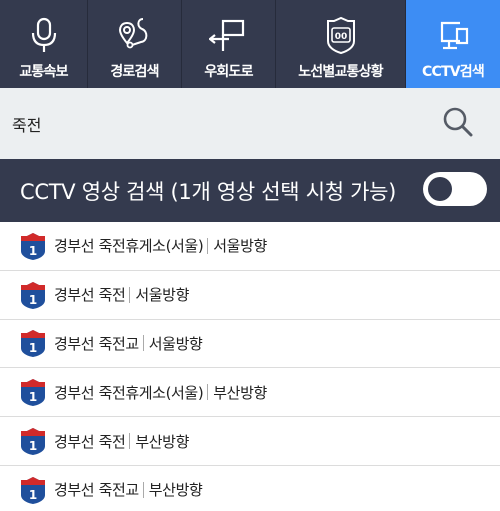 The height and width of the screenshot is (511, 500). Describe the element at coordinates (250, 488) in the screenshot. I see `list-item: 1 경부선 죽전교 부산방향` at that location.